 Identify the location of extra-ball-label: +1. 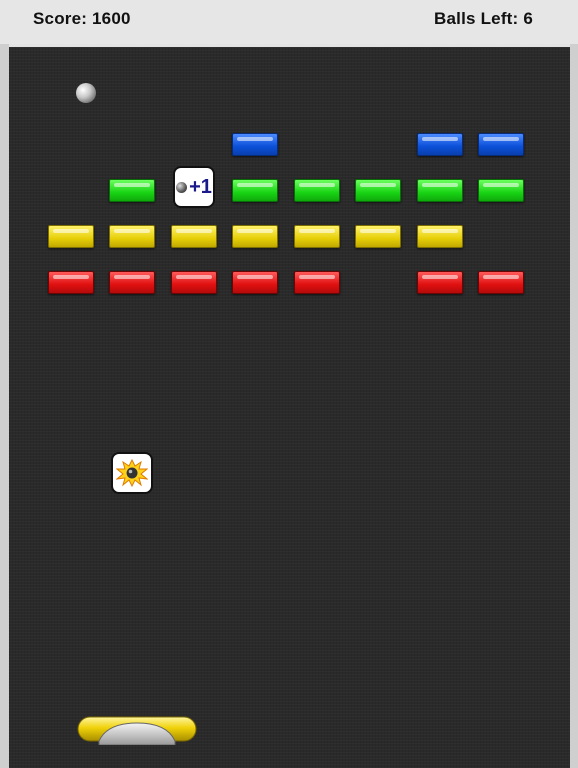
(200, 186).